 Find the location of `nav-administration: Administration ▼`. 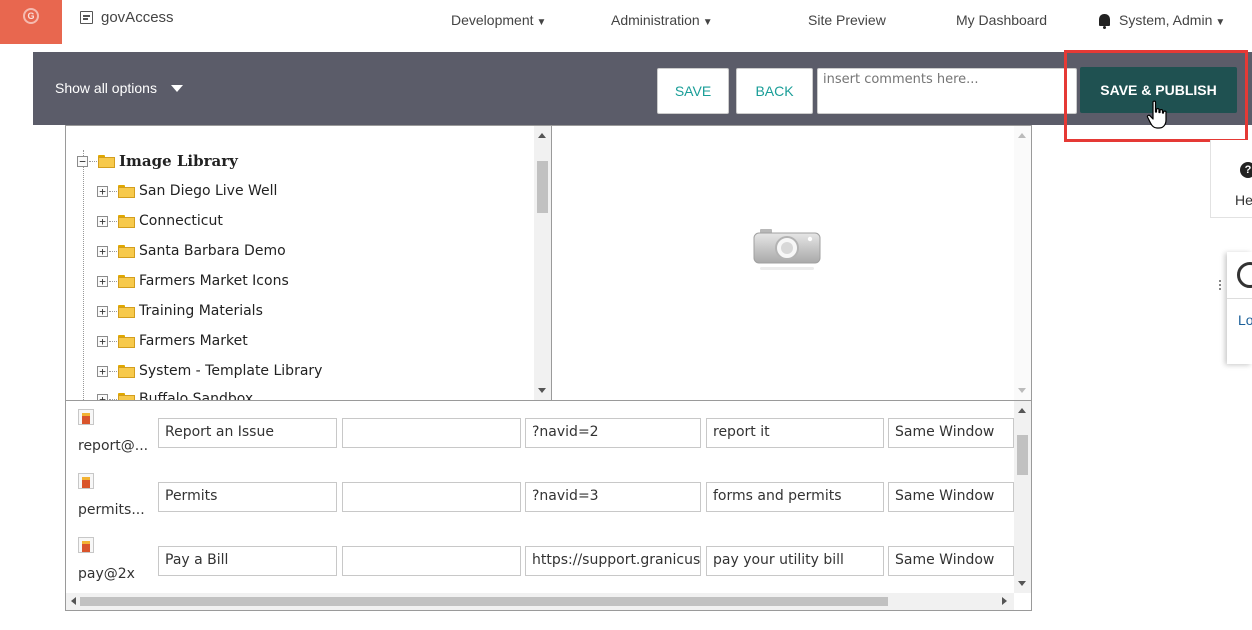

nav-administration: Administration ▼ is located at coordinates (662, 20).